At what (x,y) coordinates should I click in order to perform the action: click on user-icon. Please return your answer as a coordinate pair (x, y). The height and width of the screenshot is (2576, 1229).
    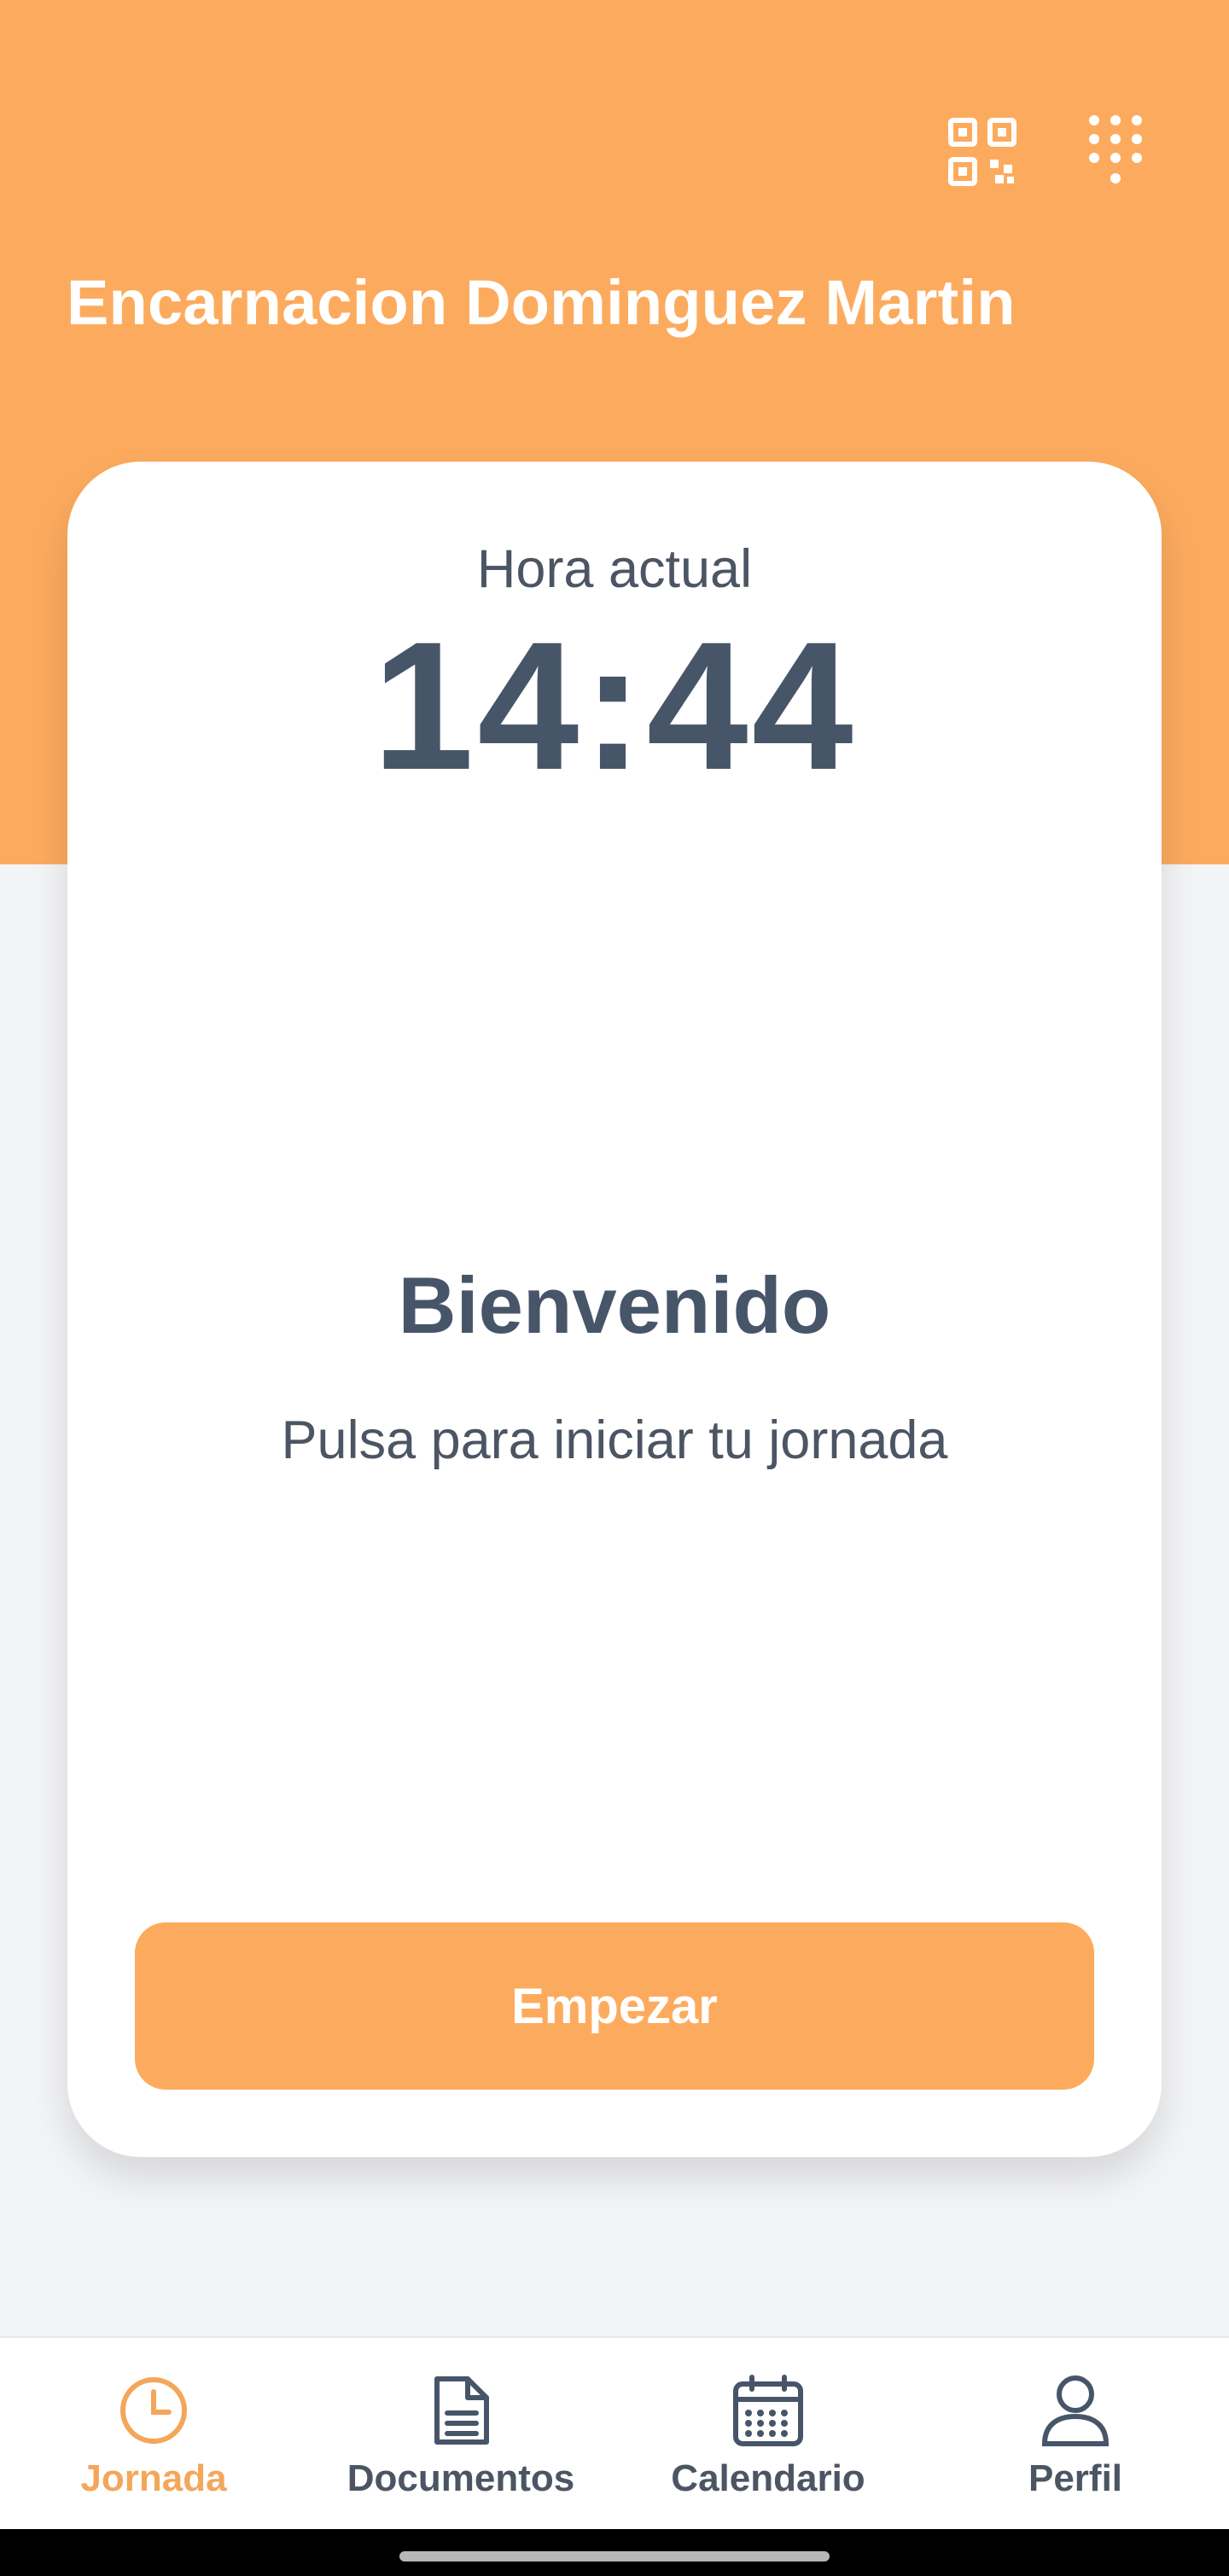
    Looking at the image, I should click on (1075, 2410).